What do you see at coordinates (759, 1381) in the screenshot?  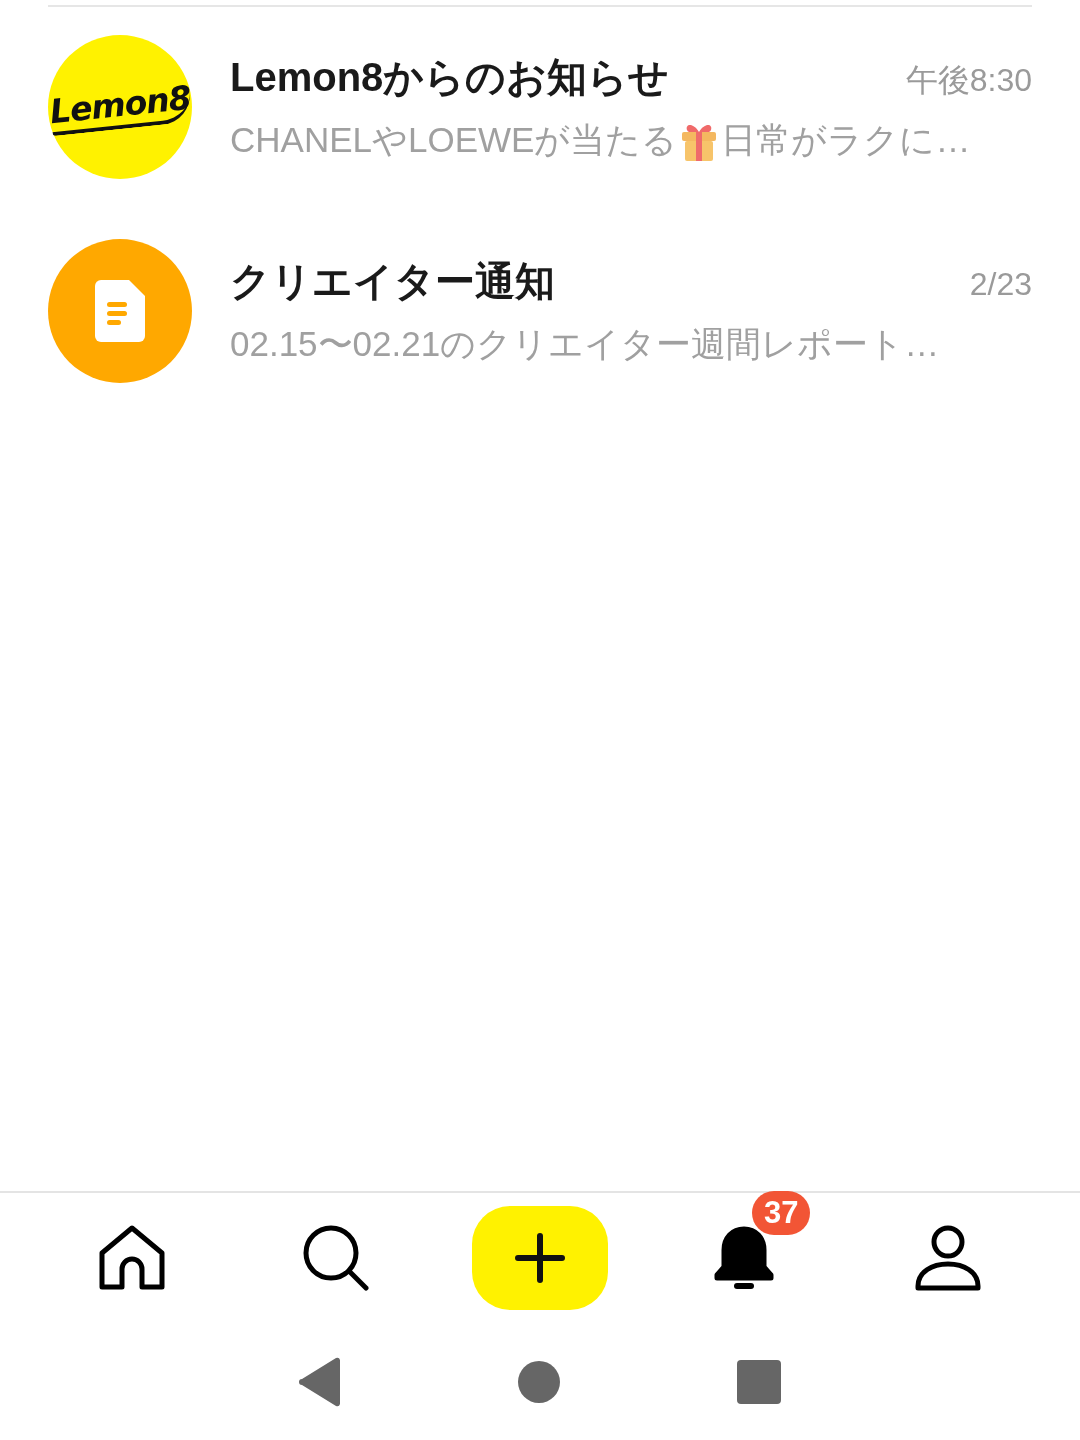 I see `recents-icon` at bounding box center [759, 1381].